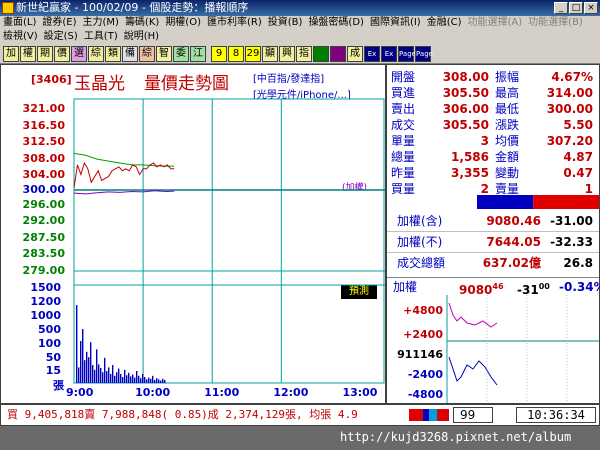 This screenshot has height=450, width=600. Describe the element at coordinates (403, 157) in the screenshot. I see `quote-label: 總量` at that location.